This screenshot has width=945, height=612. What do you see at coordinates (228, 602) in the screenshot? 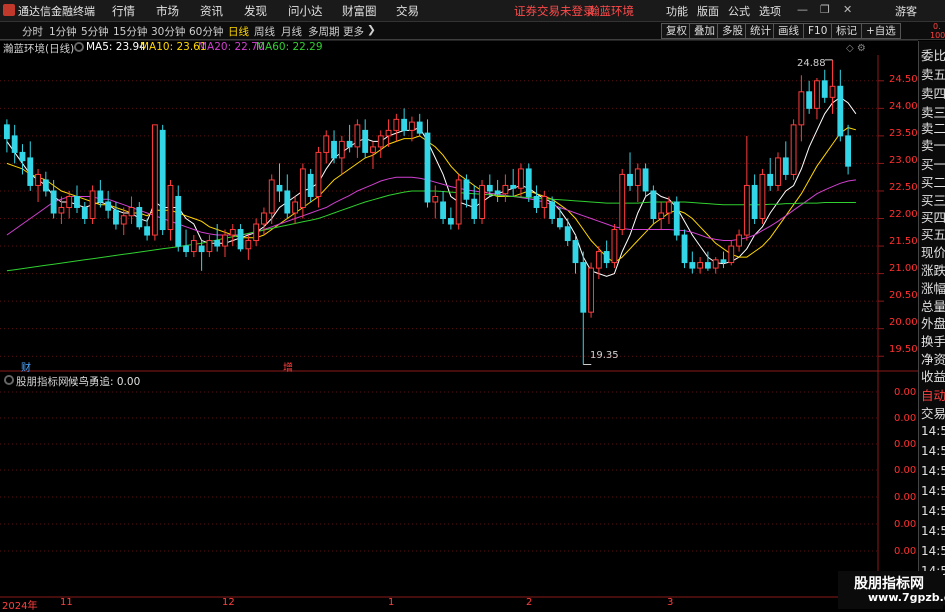
I see `date-tick: 12` at bounding box center [228, 602].